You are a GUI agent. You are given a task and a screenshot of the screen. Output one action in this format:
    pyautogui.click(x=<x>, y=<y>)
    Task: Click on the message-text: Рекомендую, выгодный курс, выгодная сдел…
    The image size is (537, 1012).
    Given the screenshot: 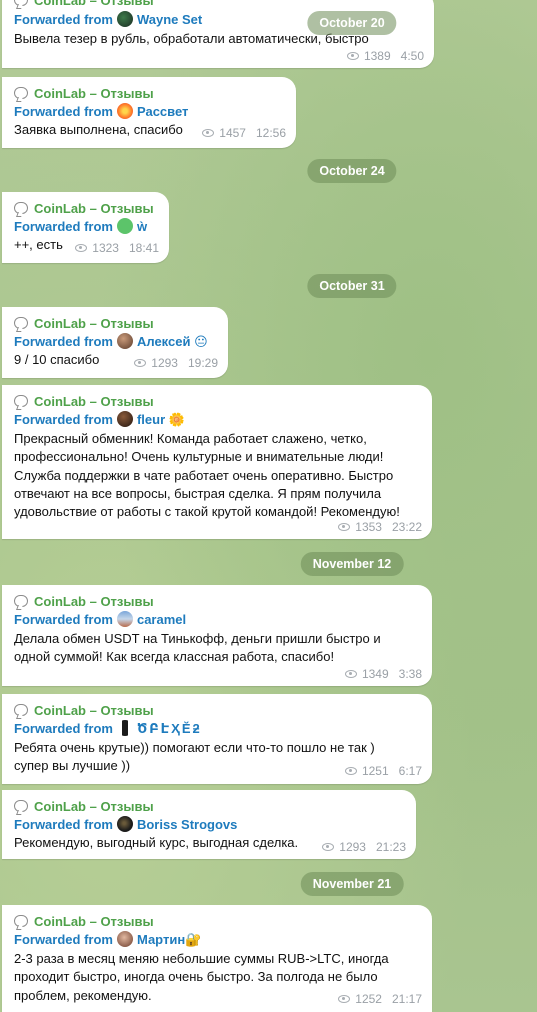 What is the action you would take?
    pyautogui.click(x=156, y=842)
    